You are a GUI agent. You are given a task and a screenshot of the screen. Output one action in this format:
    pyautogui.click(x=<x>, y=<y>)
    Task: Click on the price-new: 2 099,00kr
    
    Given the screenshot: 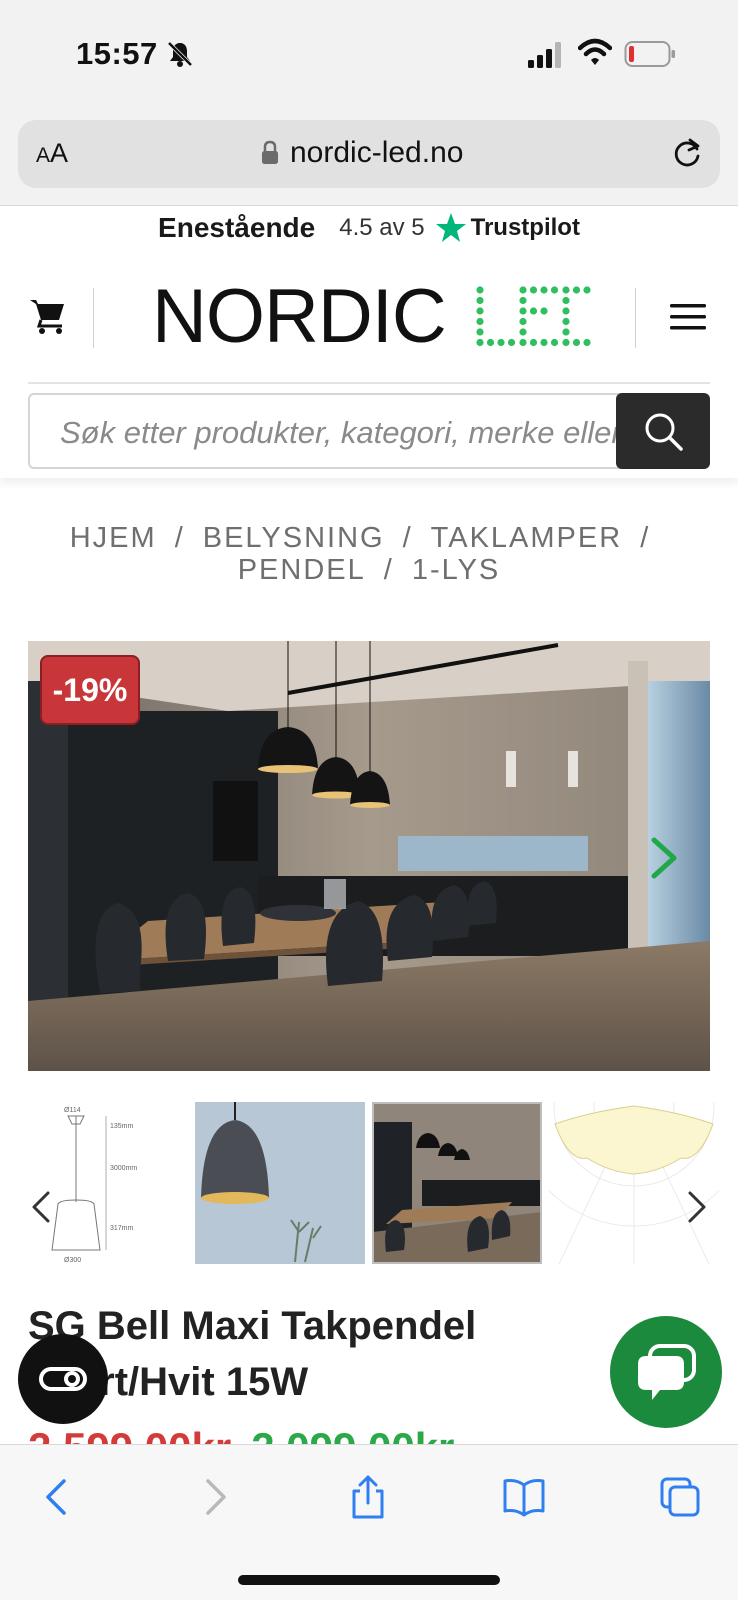 What is the action you would take?
    pyautogui.click(x=352, y=1434)
    